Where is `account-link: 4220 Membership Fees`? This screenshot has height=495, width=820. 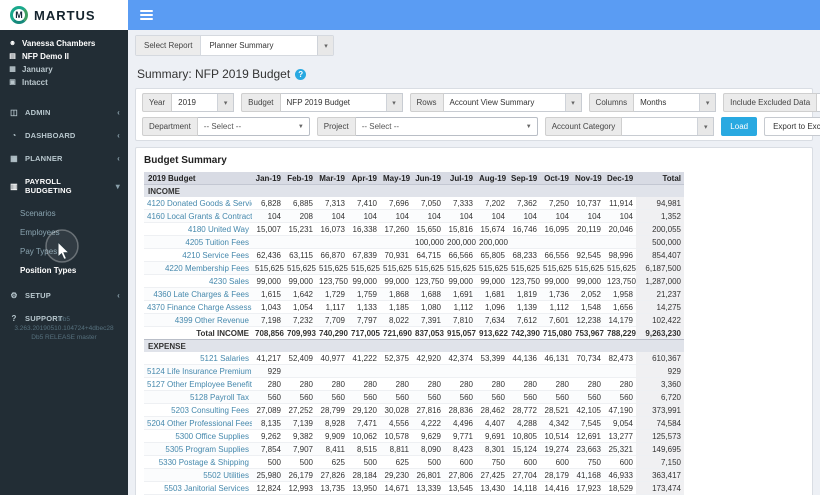
account-link: 4220 Membership Fees is located at coordinates (207, 268).